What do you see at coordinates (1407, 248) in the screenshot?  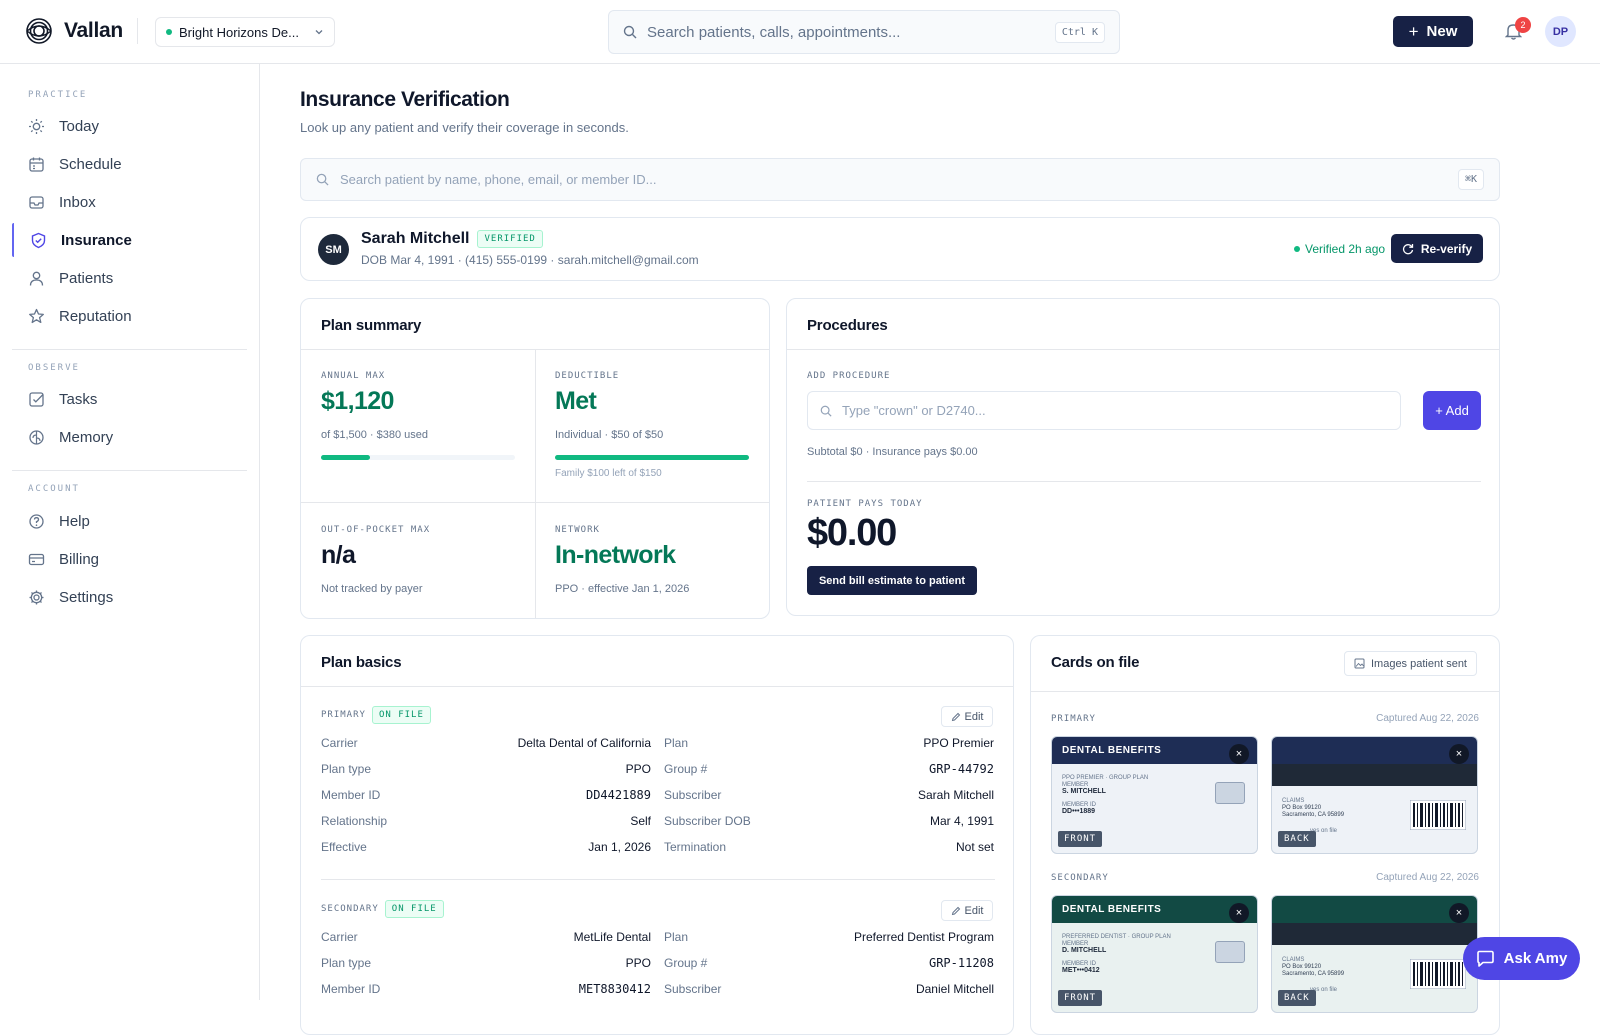 I see `refresh-icon` at bounding box center [1407, 248].